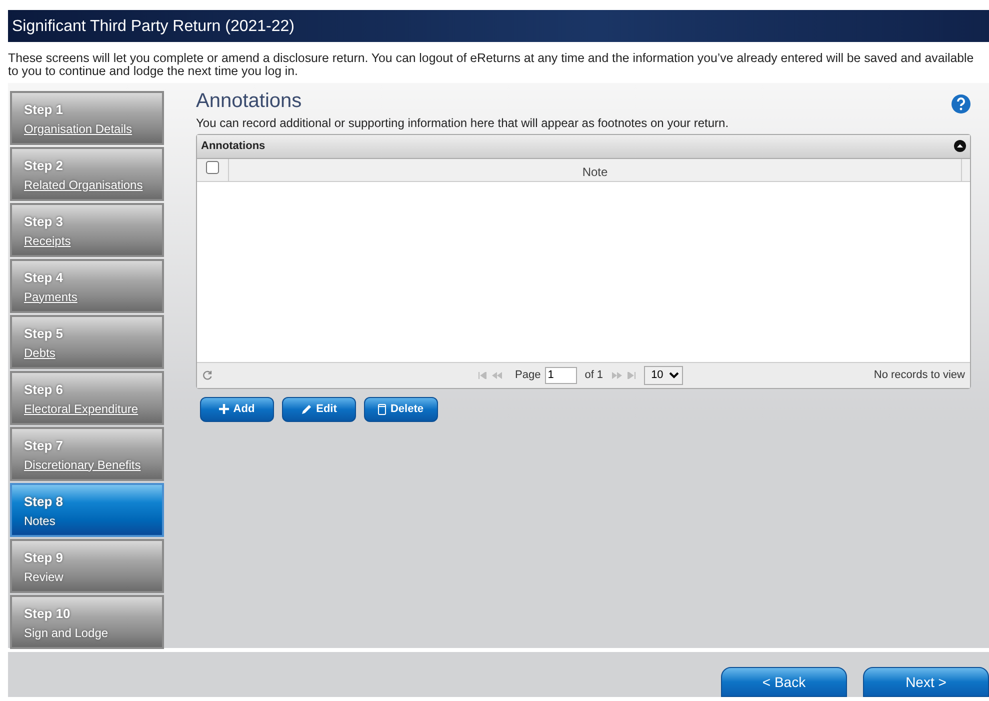 The image size is (989, 701). What do you see at coordinates (82, 465) in the screenshot?
I see `step-link: Discretionary Benefits` at bounding box center [82, 465].